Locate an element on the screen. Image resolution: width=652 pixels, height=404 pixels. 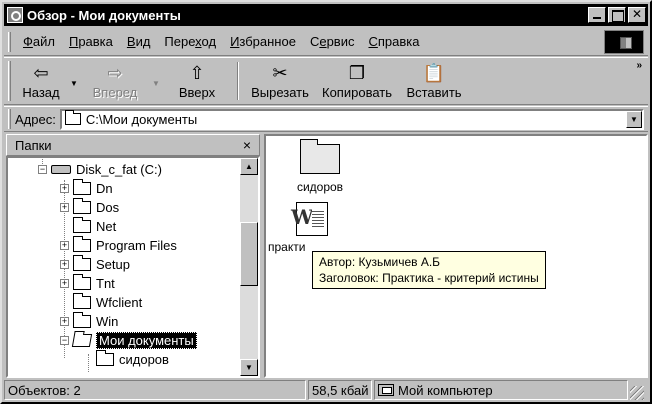
tree-item-dos: + Dos is located at coordinates (89, 207).